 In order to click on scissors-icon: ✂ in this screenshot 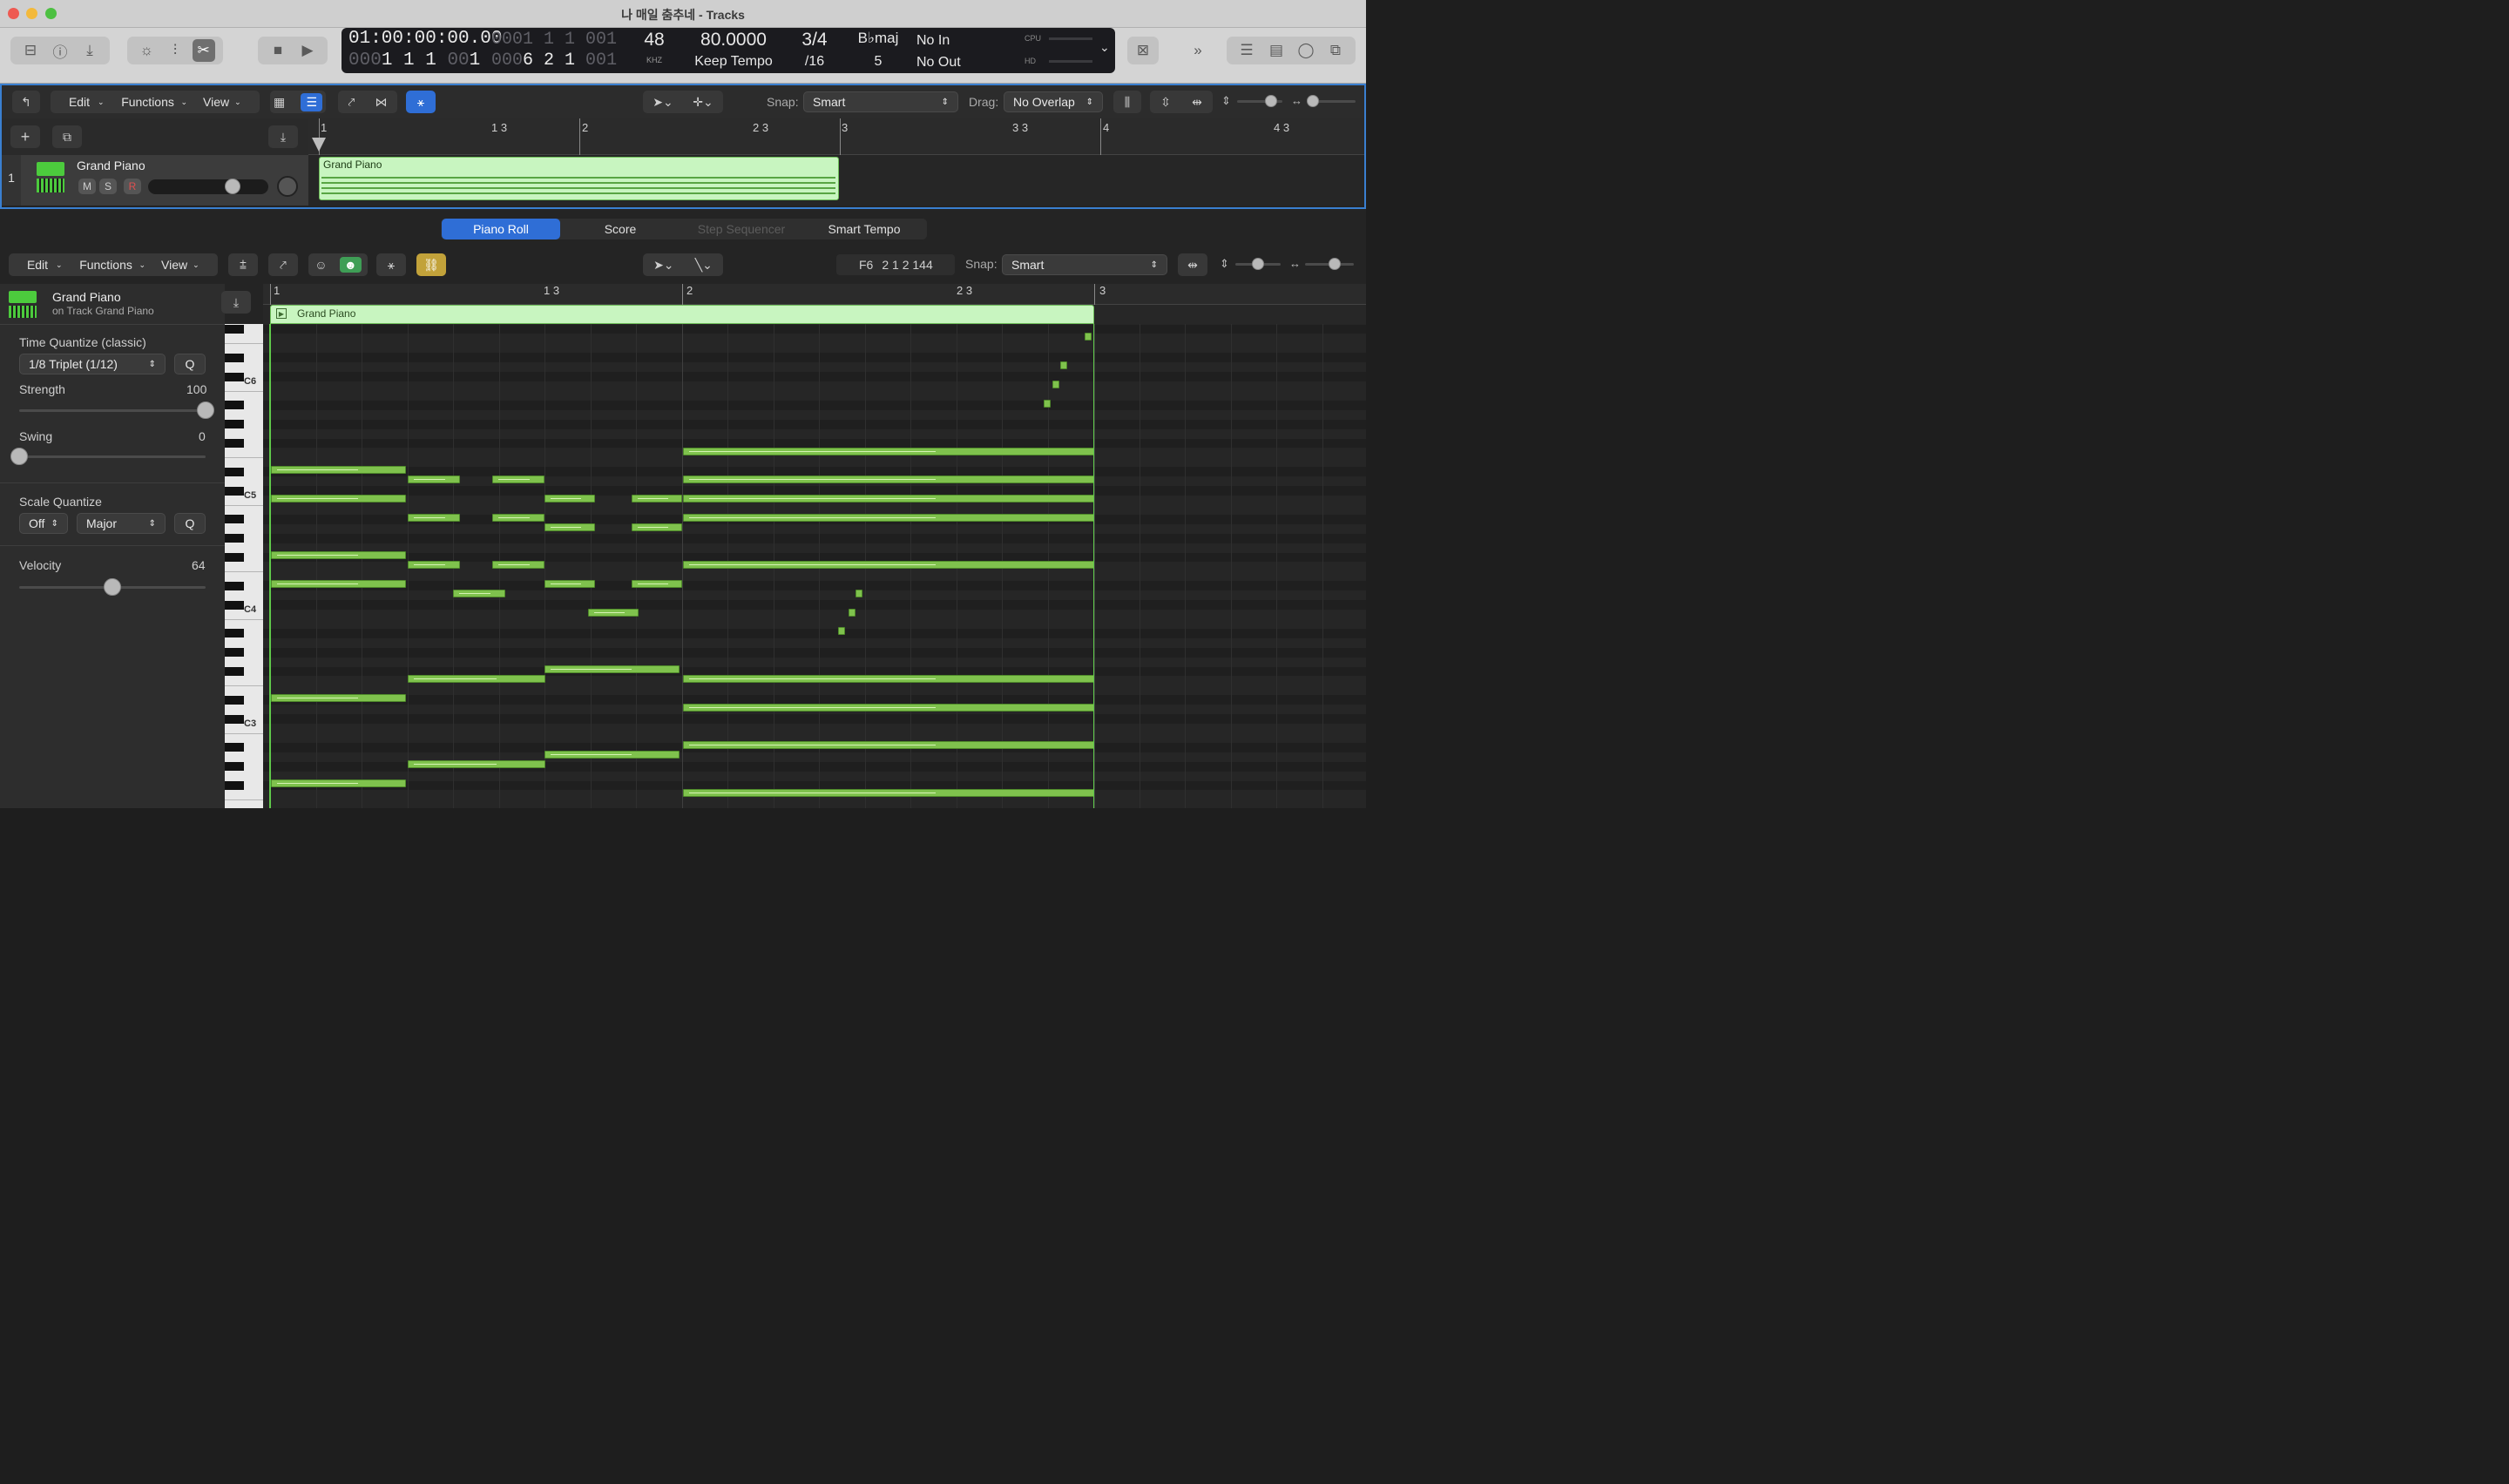, I will do `click(203, 51)`.